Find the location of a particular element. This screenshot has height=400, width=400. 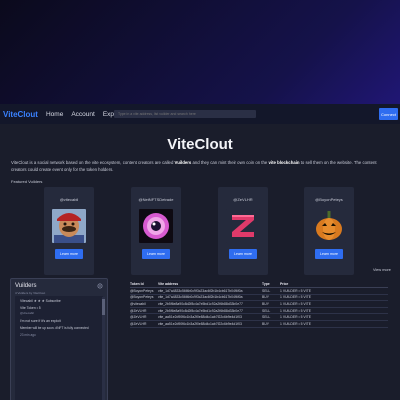

intro-highlight-blockchain: vite blockchain is located at coordinates (284, 162).